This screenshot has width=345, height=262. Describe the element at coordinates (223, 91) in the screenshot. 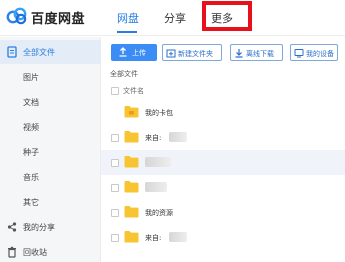

I see `file-list-header: 文件名` at that location.